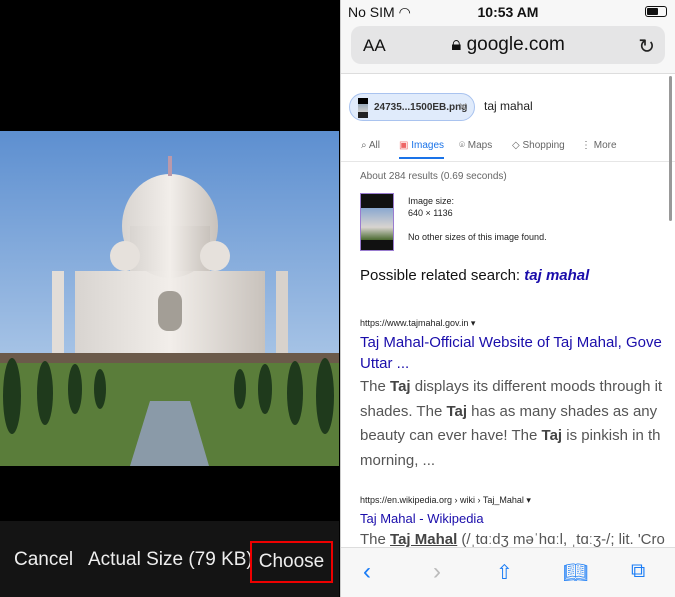 The width and height of the screenshot is (675, 597). Describe the element at coordinates (431, 201) in the screenshot. I see `image-size-label: Image size:` at that location.